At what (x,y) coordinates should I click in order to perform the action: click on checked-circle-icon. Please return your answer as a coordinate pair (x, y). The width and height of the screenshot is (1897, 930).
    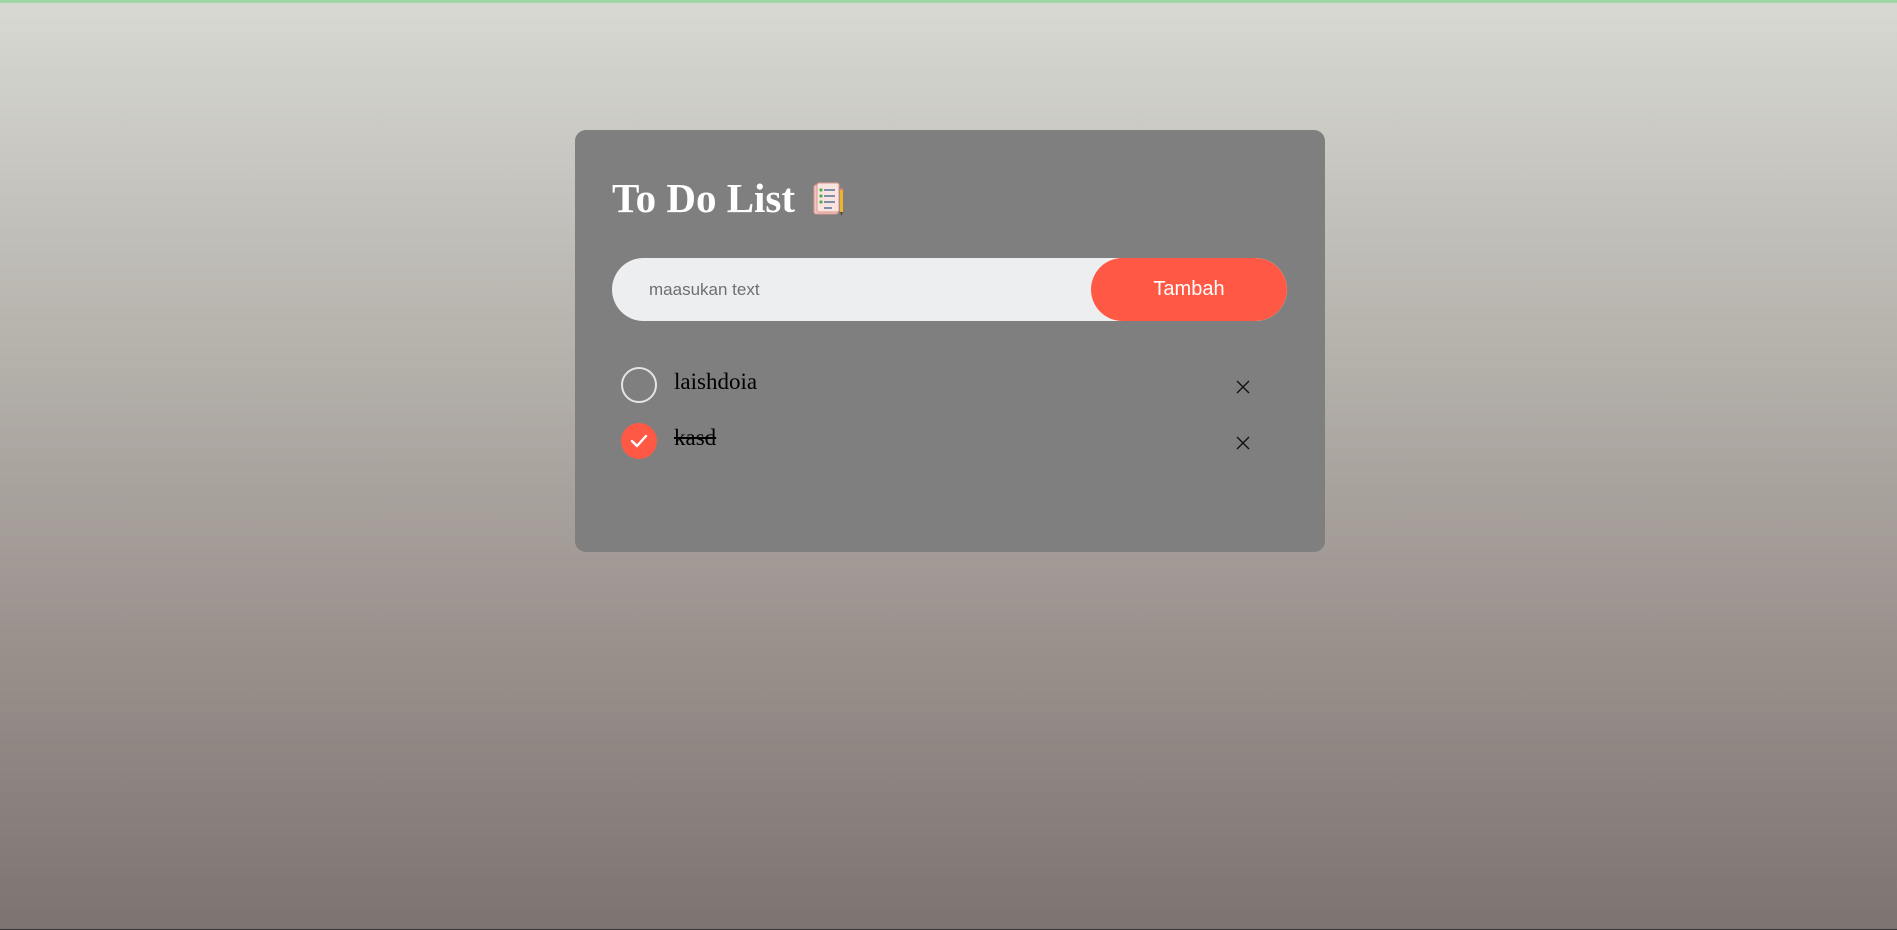
    Looking at the image, I should click on (639, 441).